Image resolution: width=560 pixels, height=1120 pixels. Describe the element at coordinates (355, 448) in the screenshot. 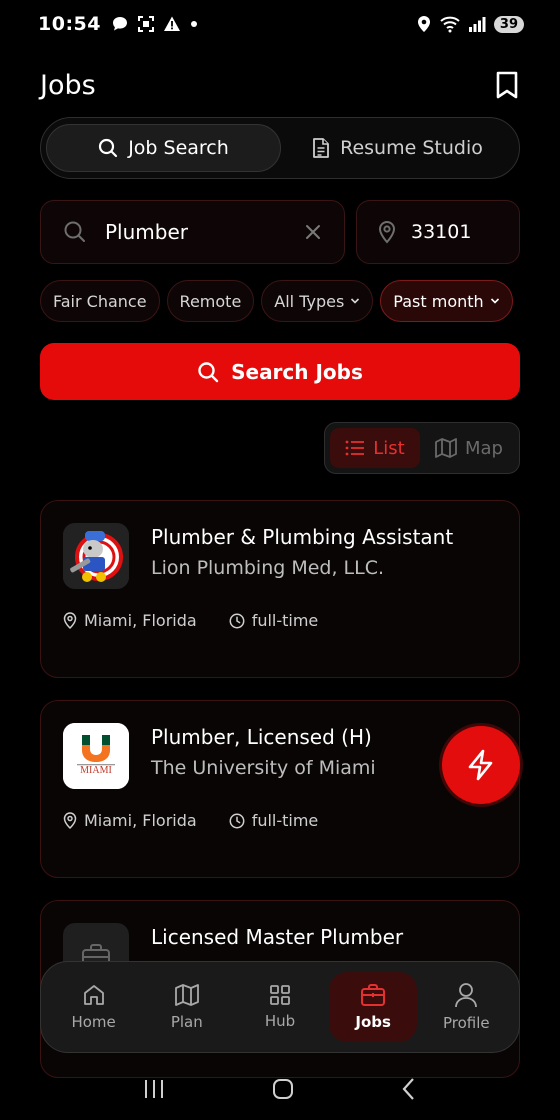

I see `list-icon` at that location.